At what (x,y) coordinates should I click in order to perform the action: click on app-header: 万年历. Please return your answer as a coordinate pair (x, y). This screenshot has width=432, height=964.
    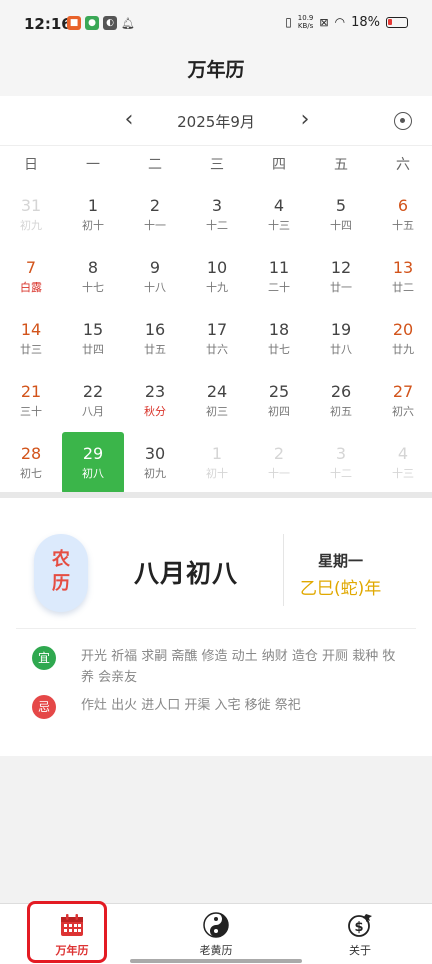
    Looking at the image, I should click on (216, 73).